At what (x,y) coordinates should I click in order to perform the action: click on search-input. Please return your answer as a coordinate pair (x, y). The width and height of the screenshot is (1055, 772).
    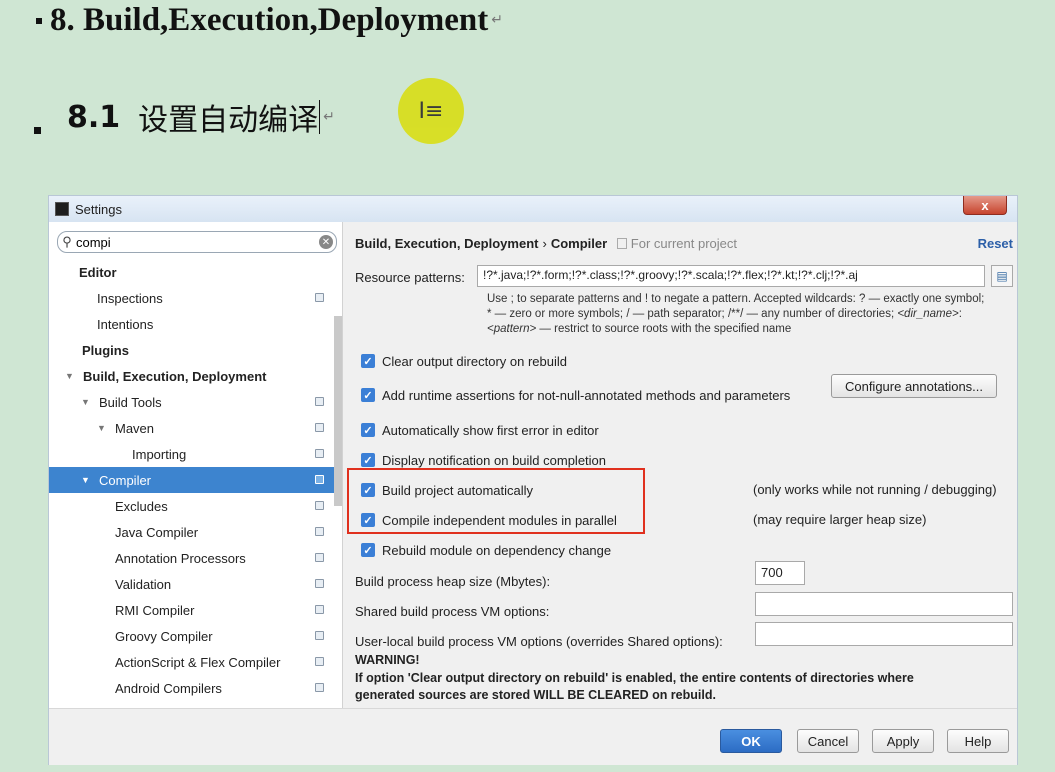
    Looking at the image, I should click on (197, 242).